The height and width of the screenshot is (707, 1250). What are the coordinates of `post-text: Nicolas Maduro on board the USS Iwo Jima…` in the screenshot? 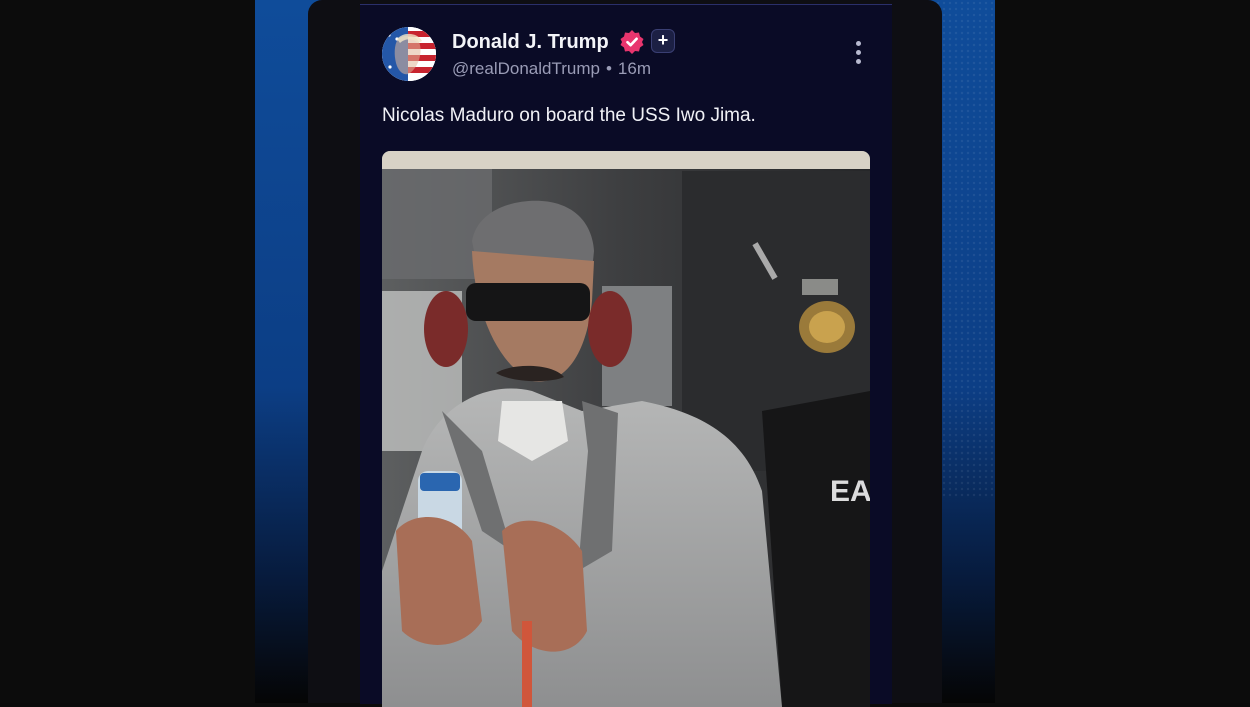 It's located at (569, 115).